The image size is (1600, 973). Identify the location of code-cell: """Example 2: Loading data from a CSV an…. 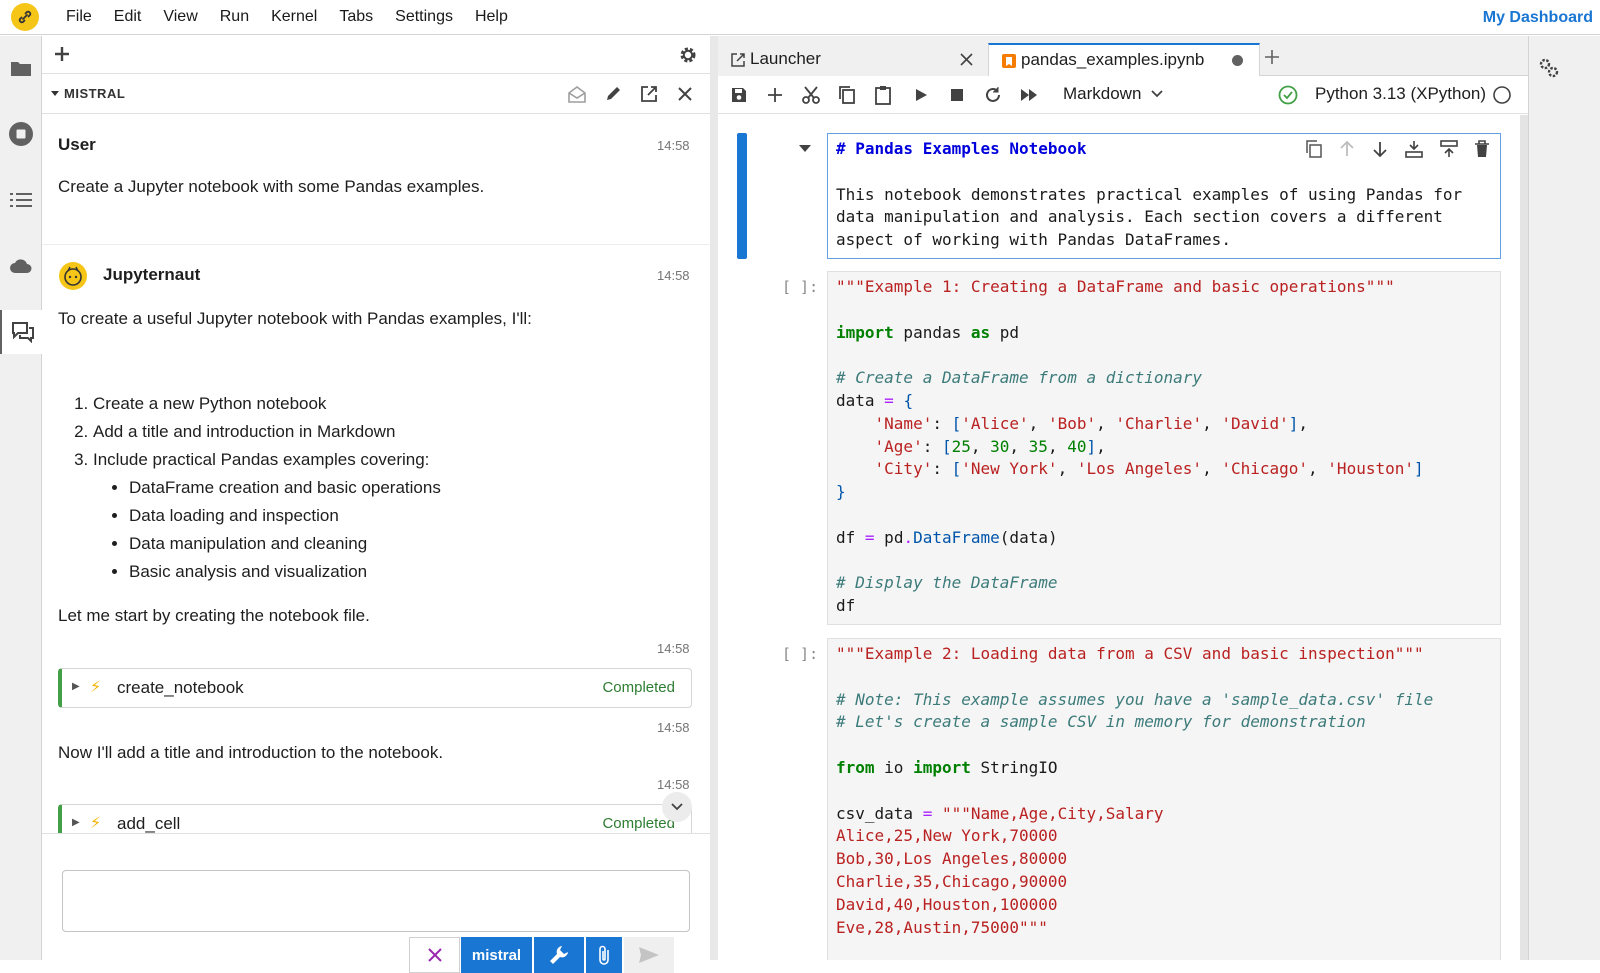
(1164, 799).